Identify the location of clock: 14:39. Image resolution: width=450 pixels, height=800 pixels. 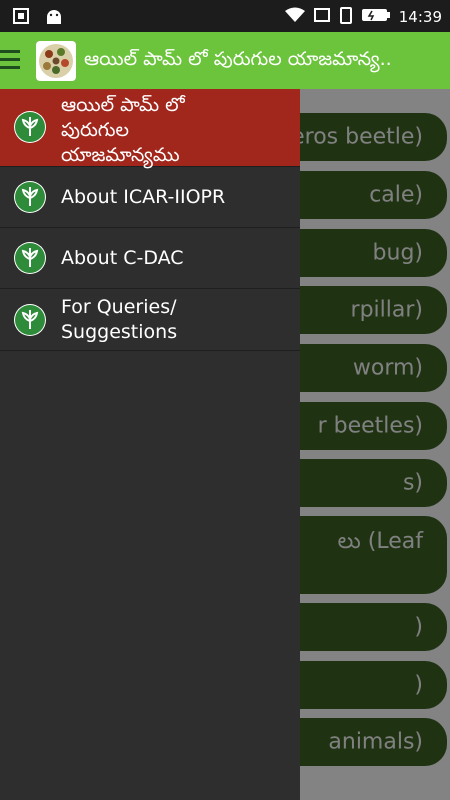
(420, 17).